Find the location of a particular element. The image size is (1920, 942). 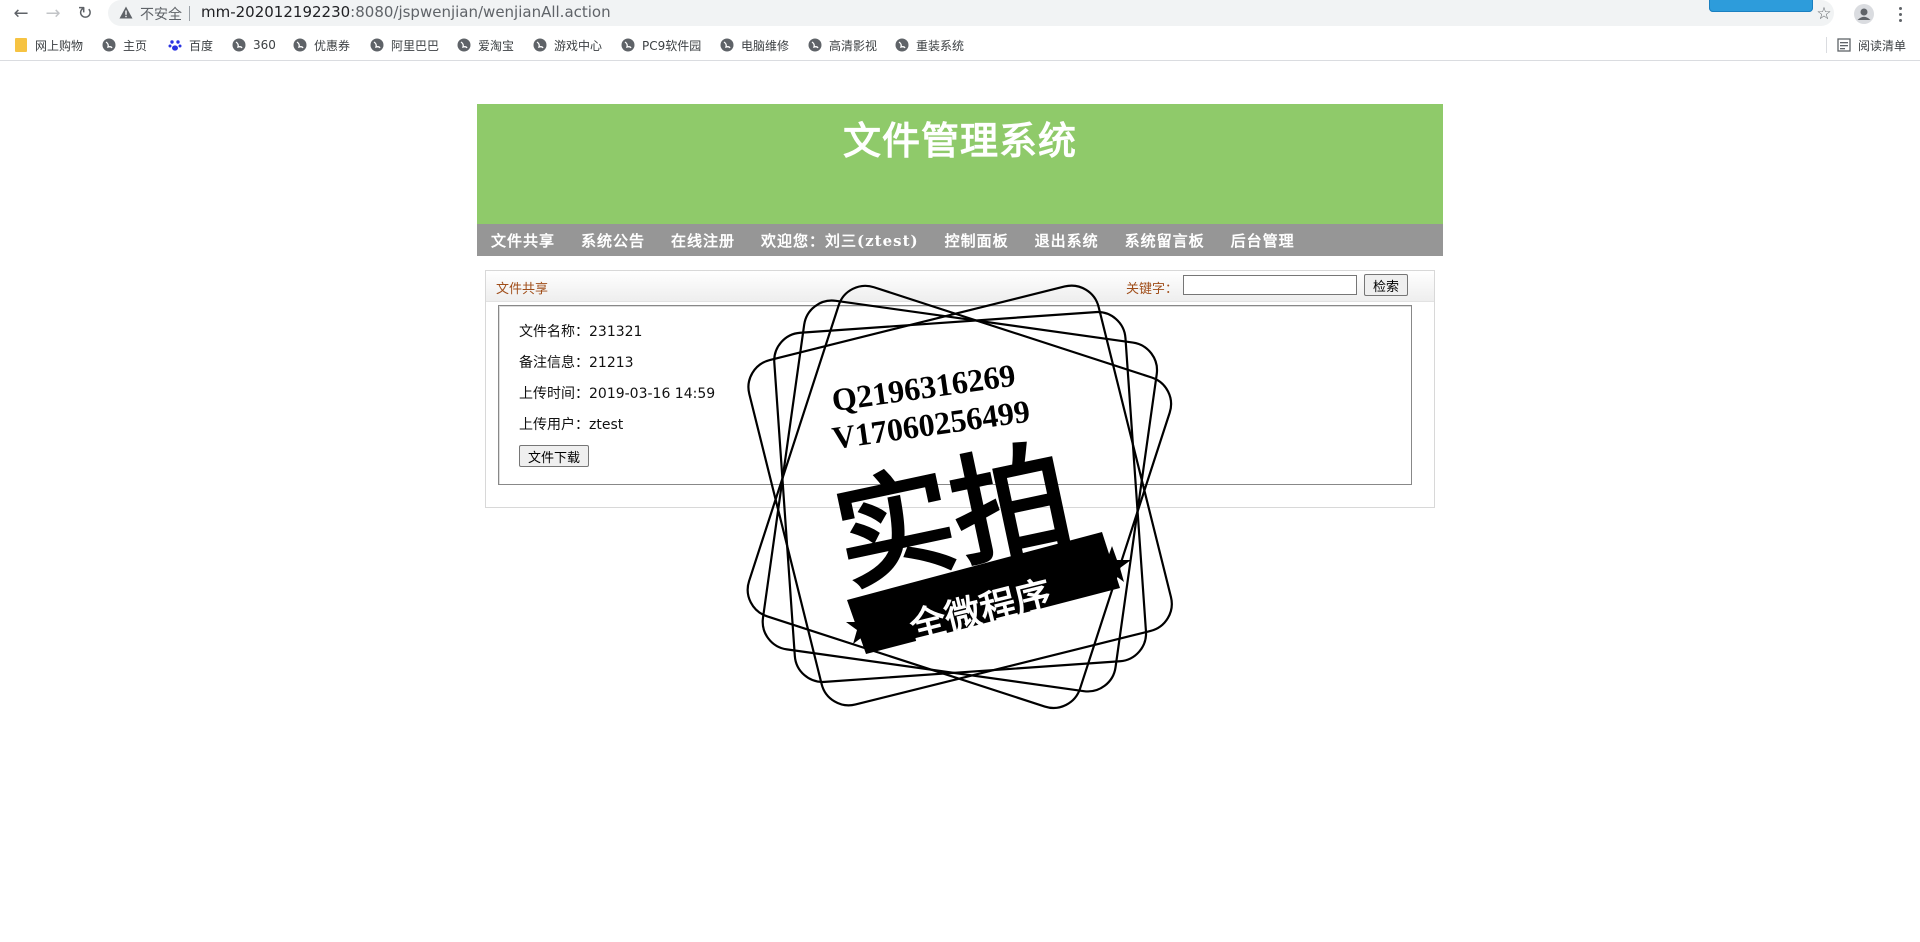

bookmark-item: PC9软件园 is located at coordinates (661, 45).